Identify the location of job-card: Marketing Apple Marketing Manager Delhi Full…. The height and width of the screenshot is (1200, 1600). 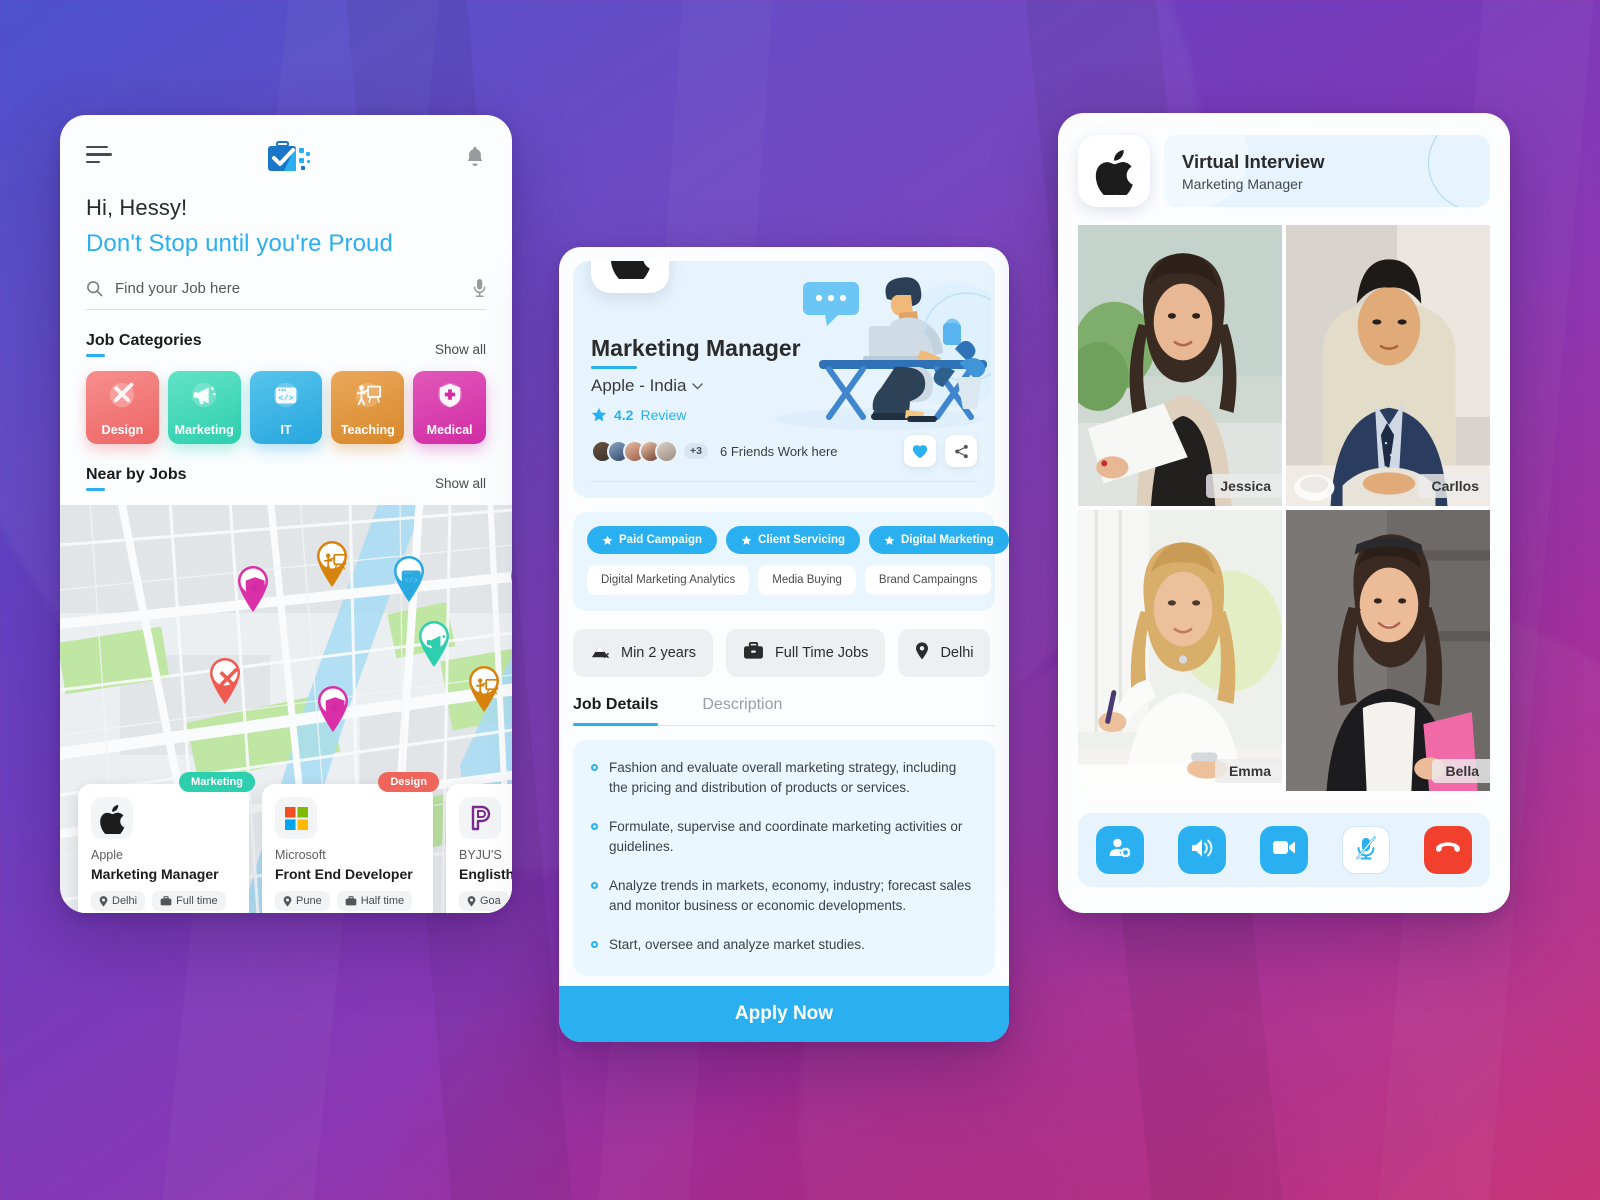
(166, 842).